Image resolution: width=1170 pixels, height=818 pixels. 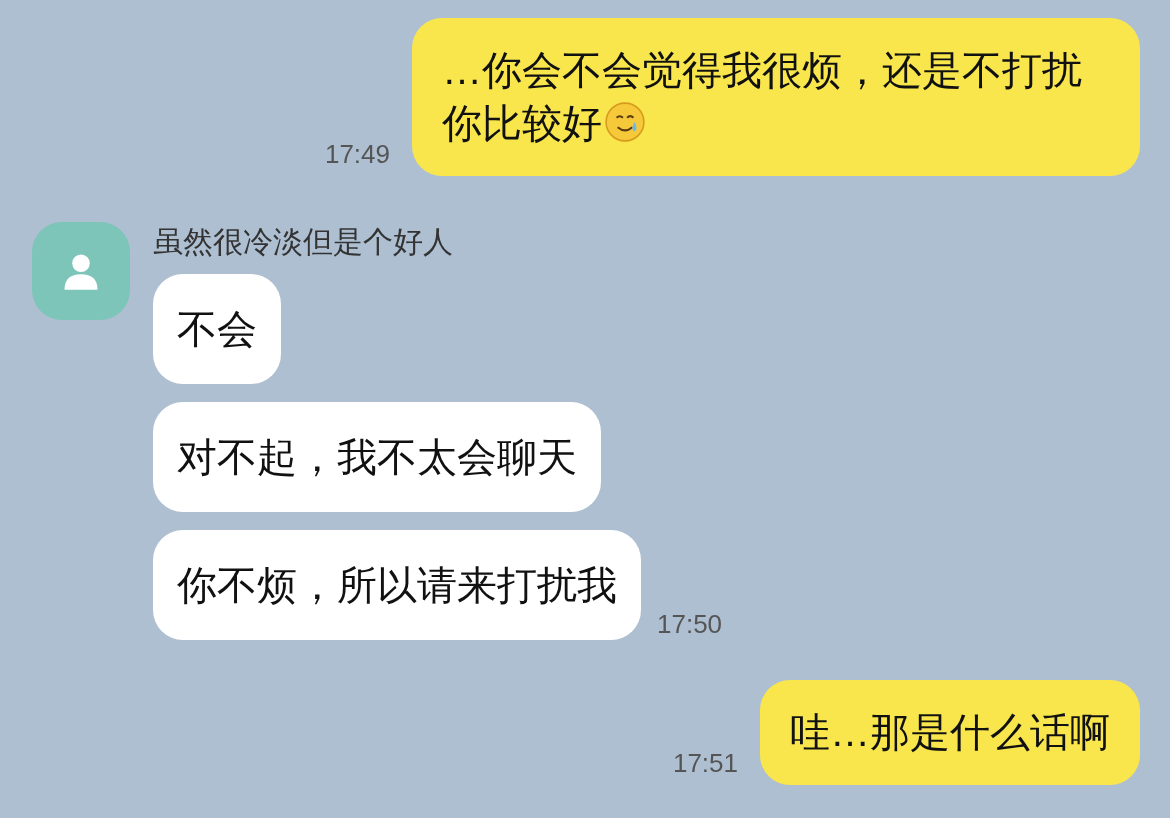 I want to click on message-bubble: 哇…那是什么话啊, so click(x=950, y=732).